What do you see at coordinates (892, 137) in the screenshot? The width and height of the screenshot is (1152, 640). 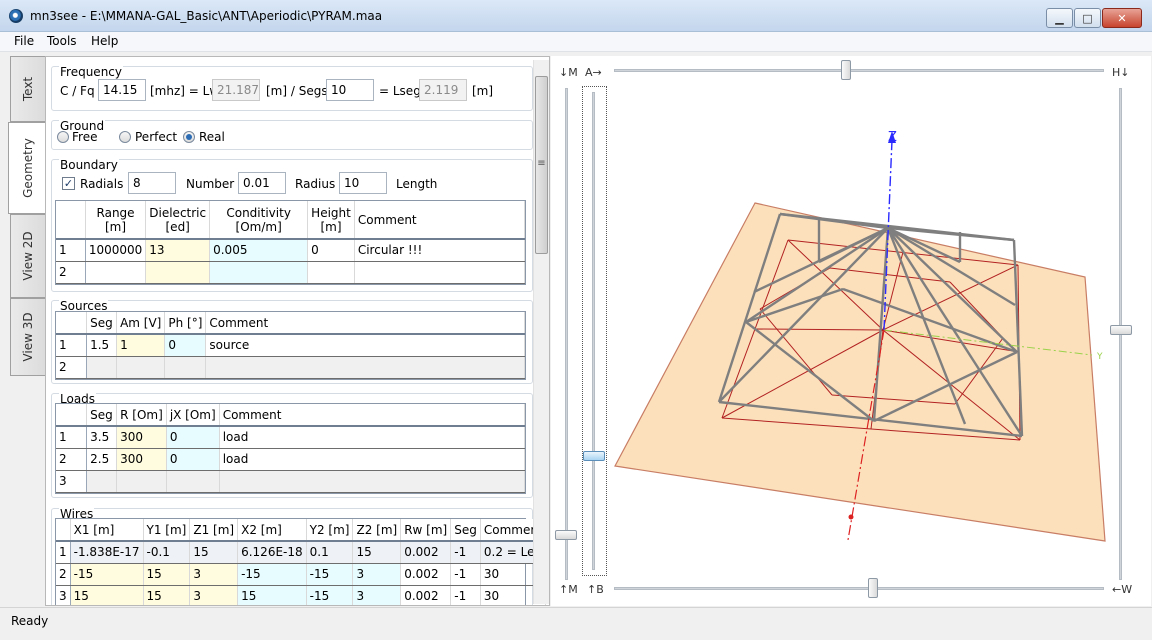 I see `z-axis-label: Z` at bounding box center [892, 137].